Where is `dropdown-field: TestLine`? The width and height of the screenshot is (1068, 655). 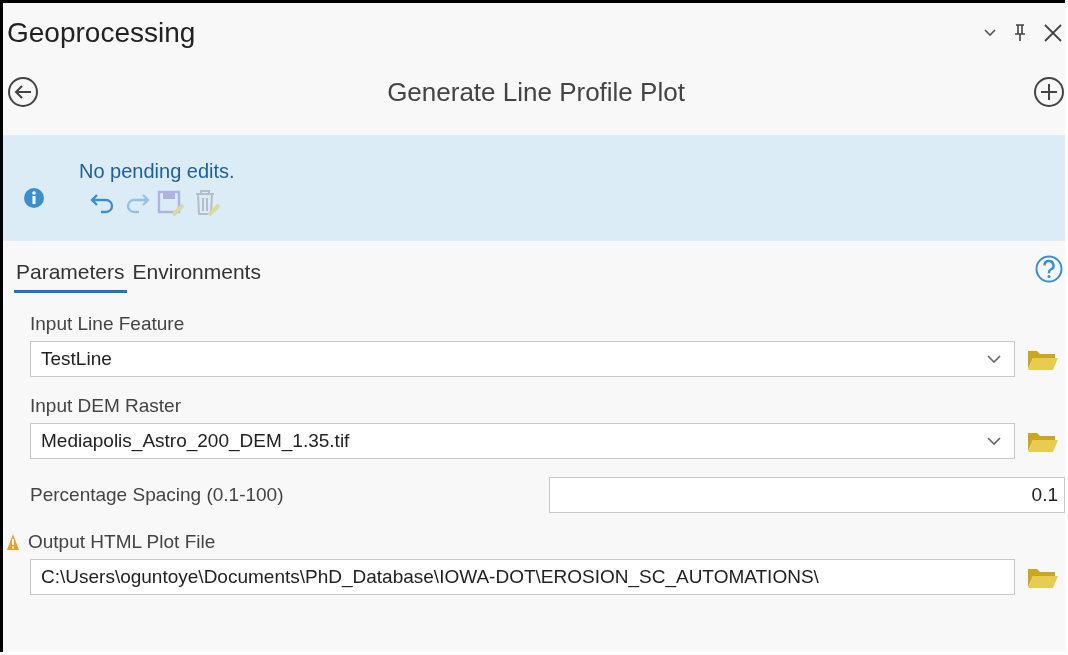
dropdown-field: TestLine is located at coordinates (522, 359).